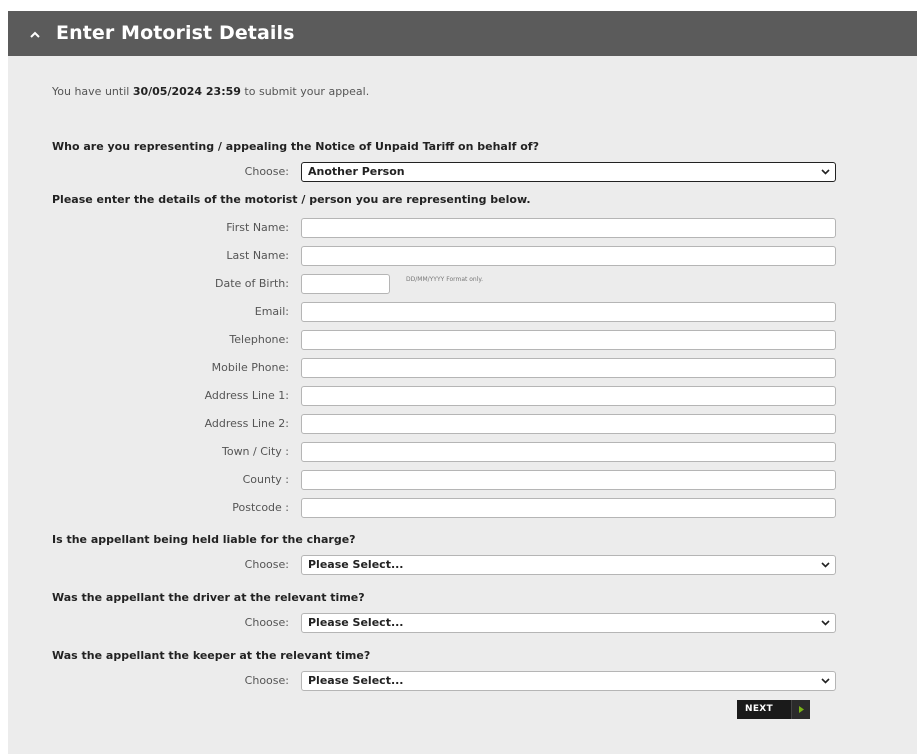  What do you see at coordinates (568, 172) in the screenshot?
I see `representing-select: Another Person` at bounding box center [568, 172].